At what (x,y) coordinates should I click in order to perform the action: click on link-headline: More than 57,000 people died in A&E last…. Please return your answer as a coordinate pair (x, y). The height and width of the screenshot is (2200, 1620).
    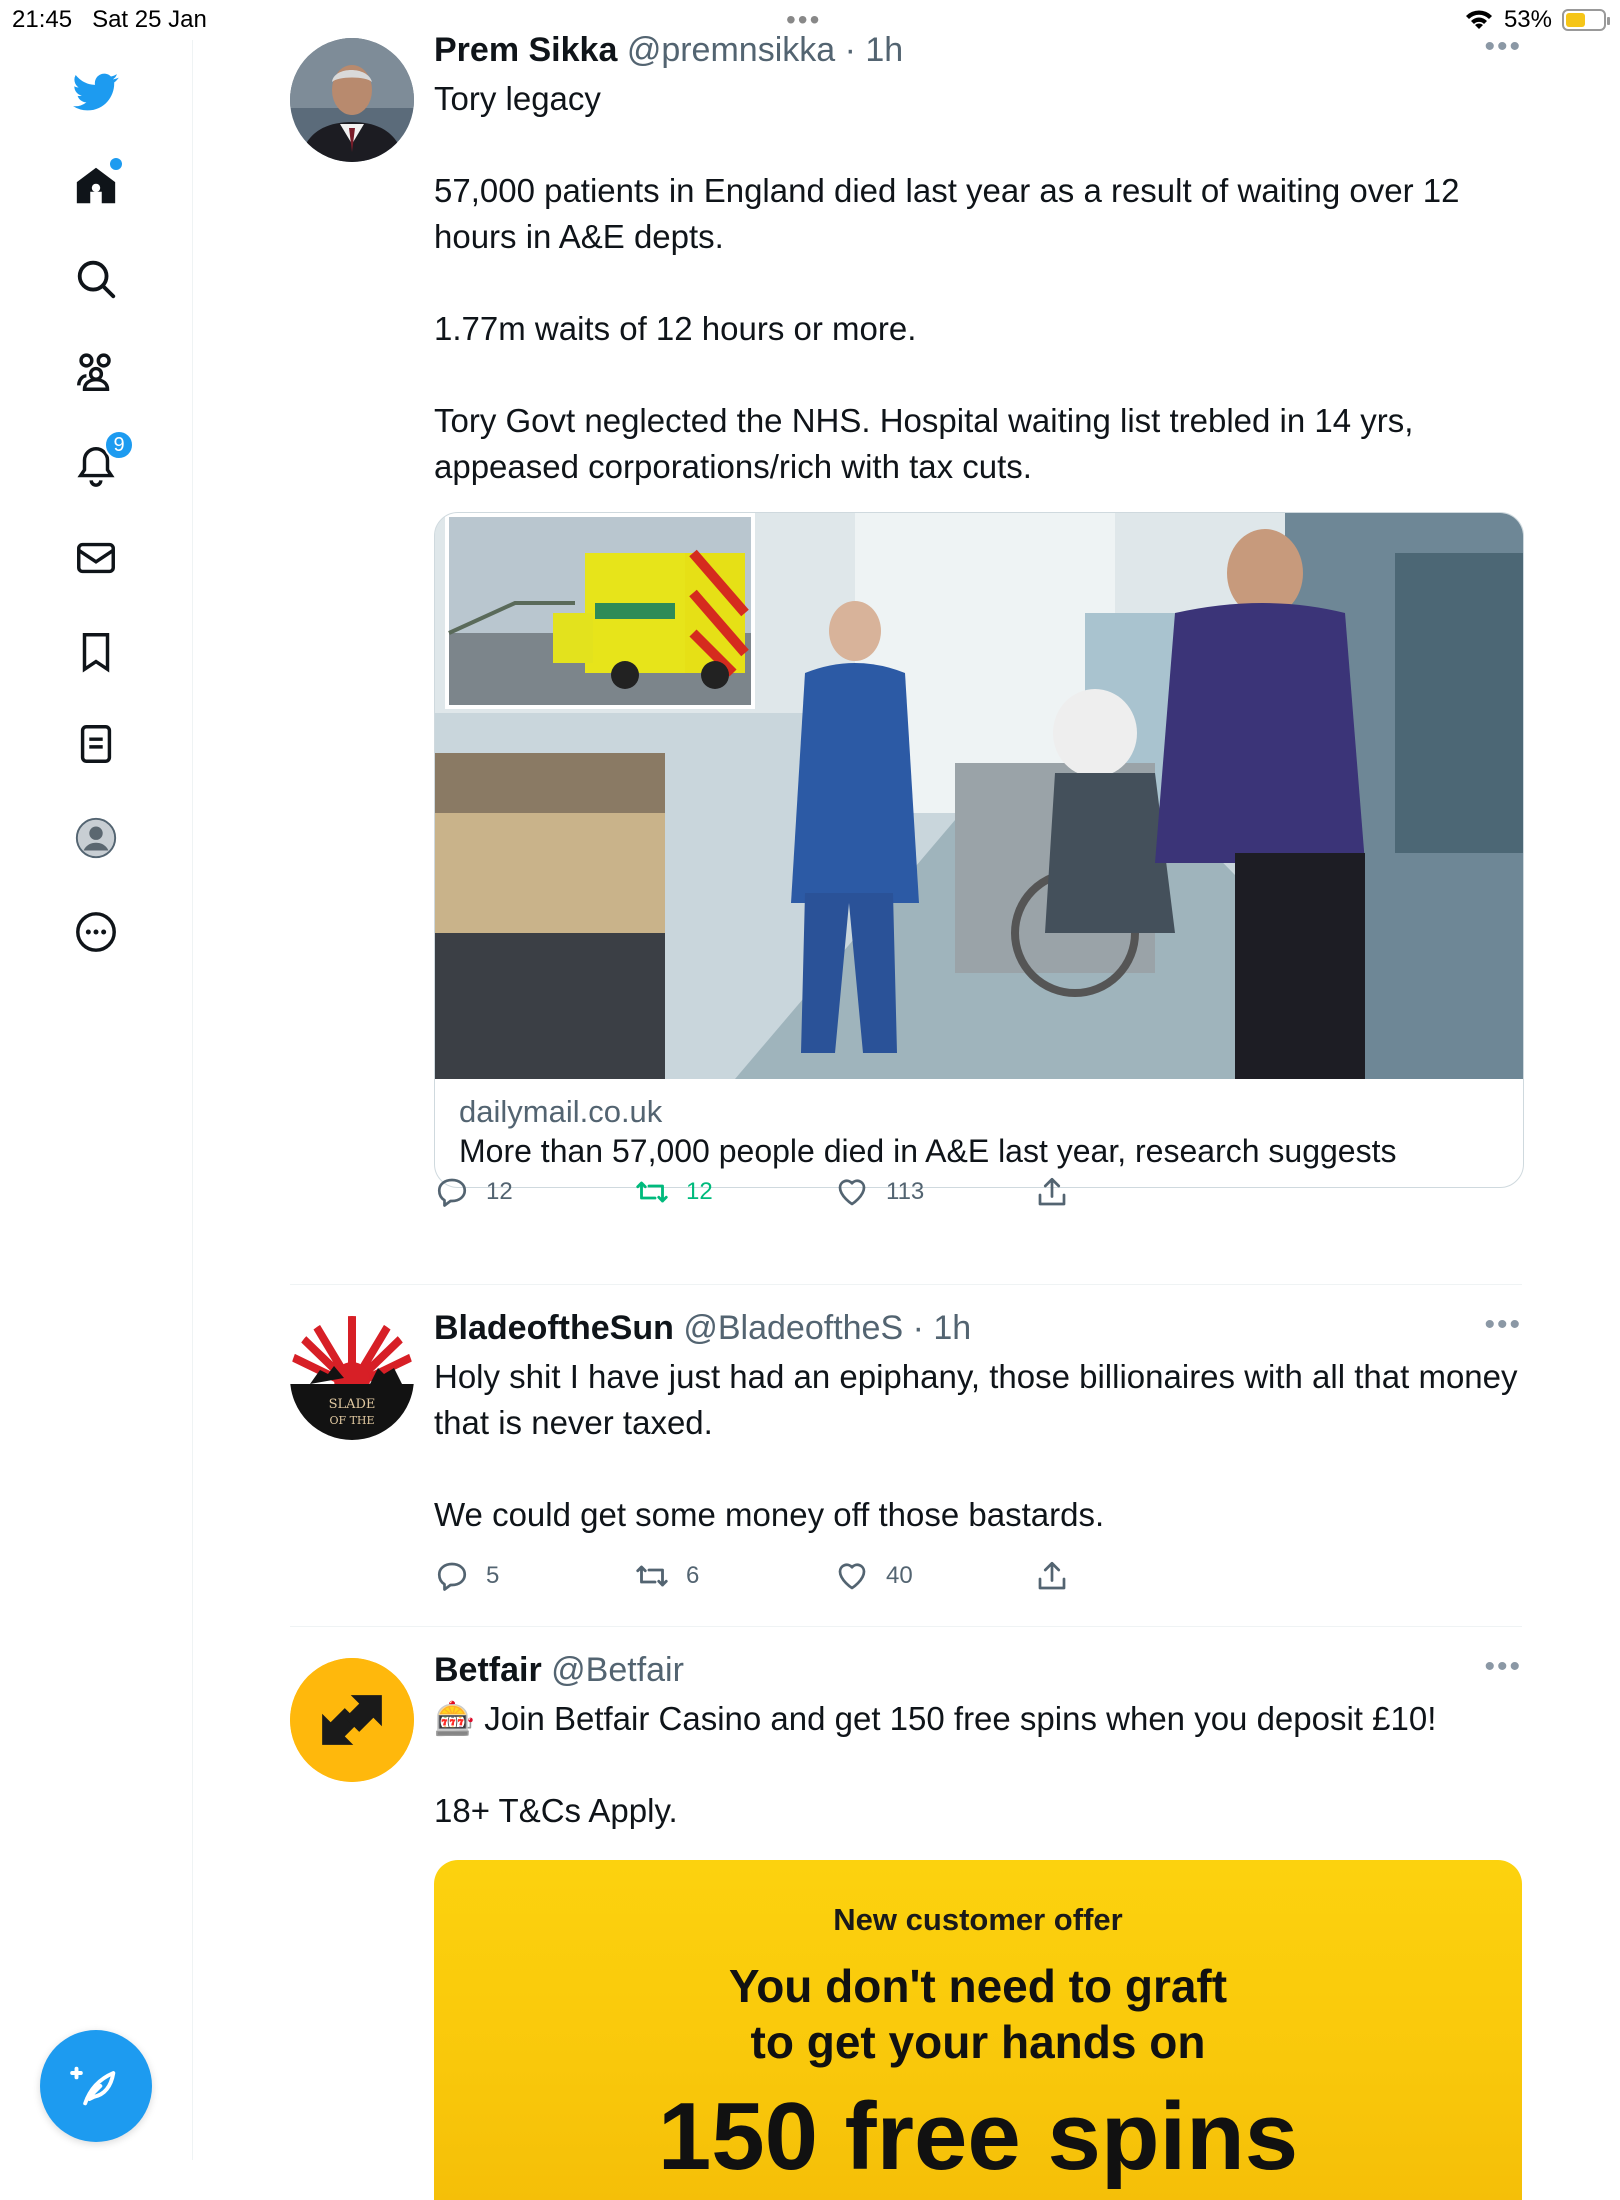
    Looking at the image, I should click on (928, 1151).